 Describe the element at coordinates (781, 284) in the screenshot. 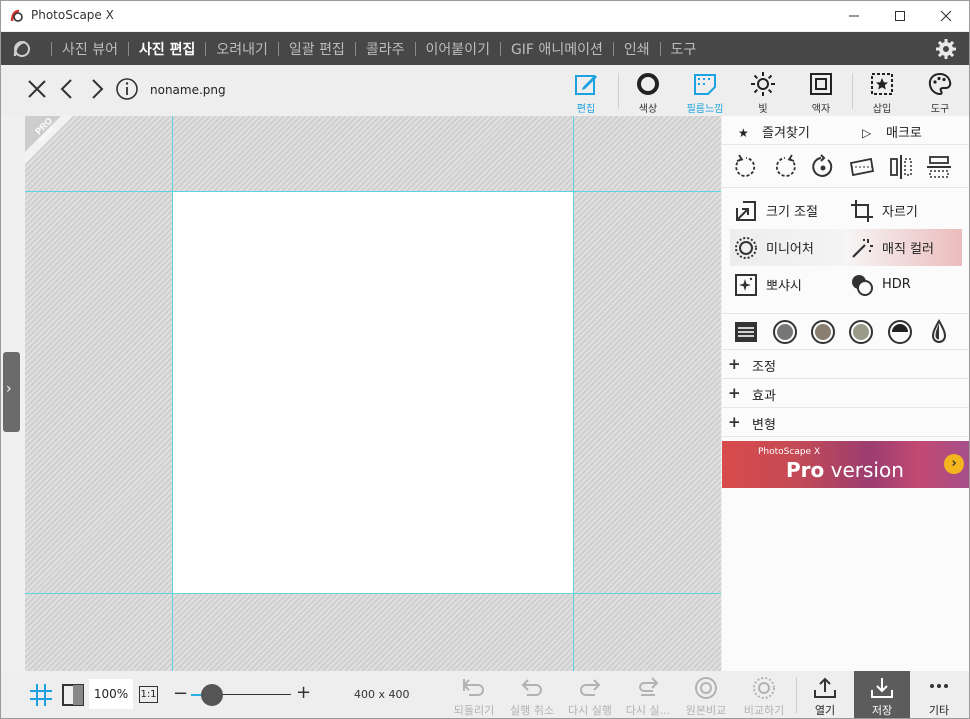

I see `bokeh-button: 뽀샤시` at that location.